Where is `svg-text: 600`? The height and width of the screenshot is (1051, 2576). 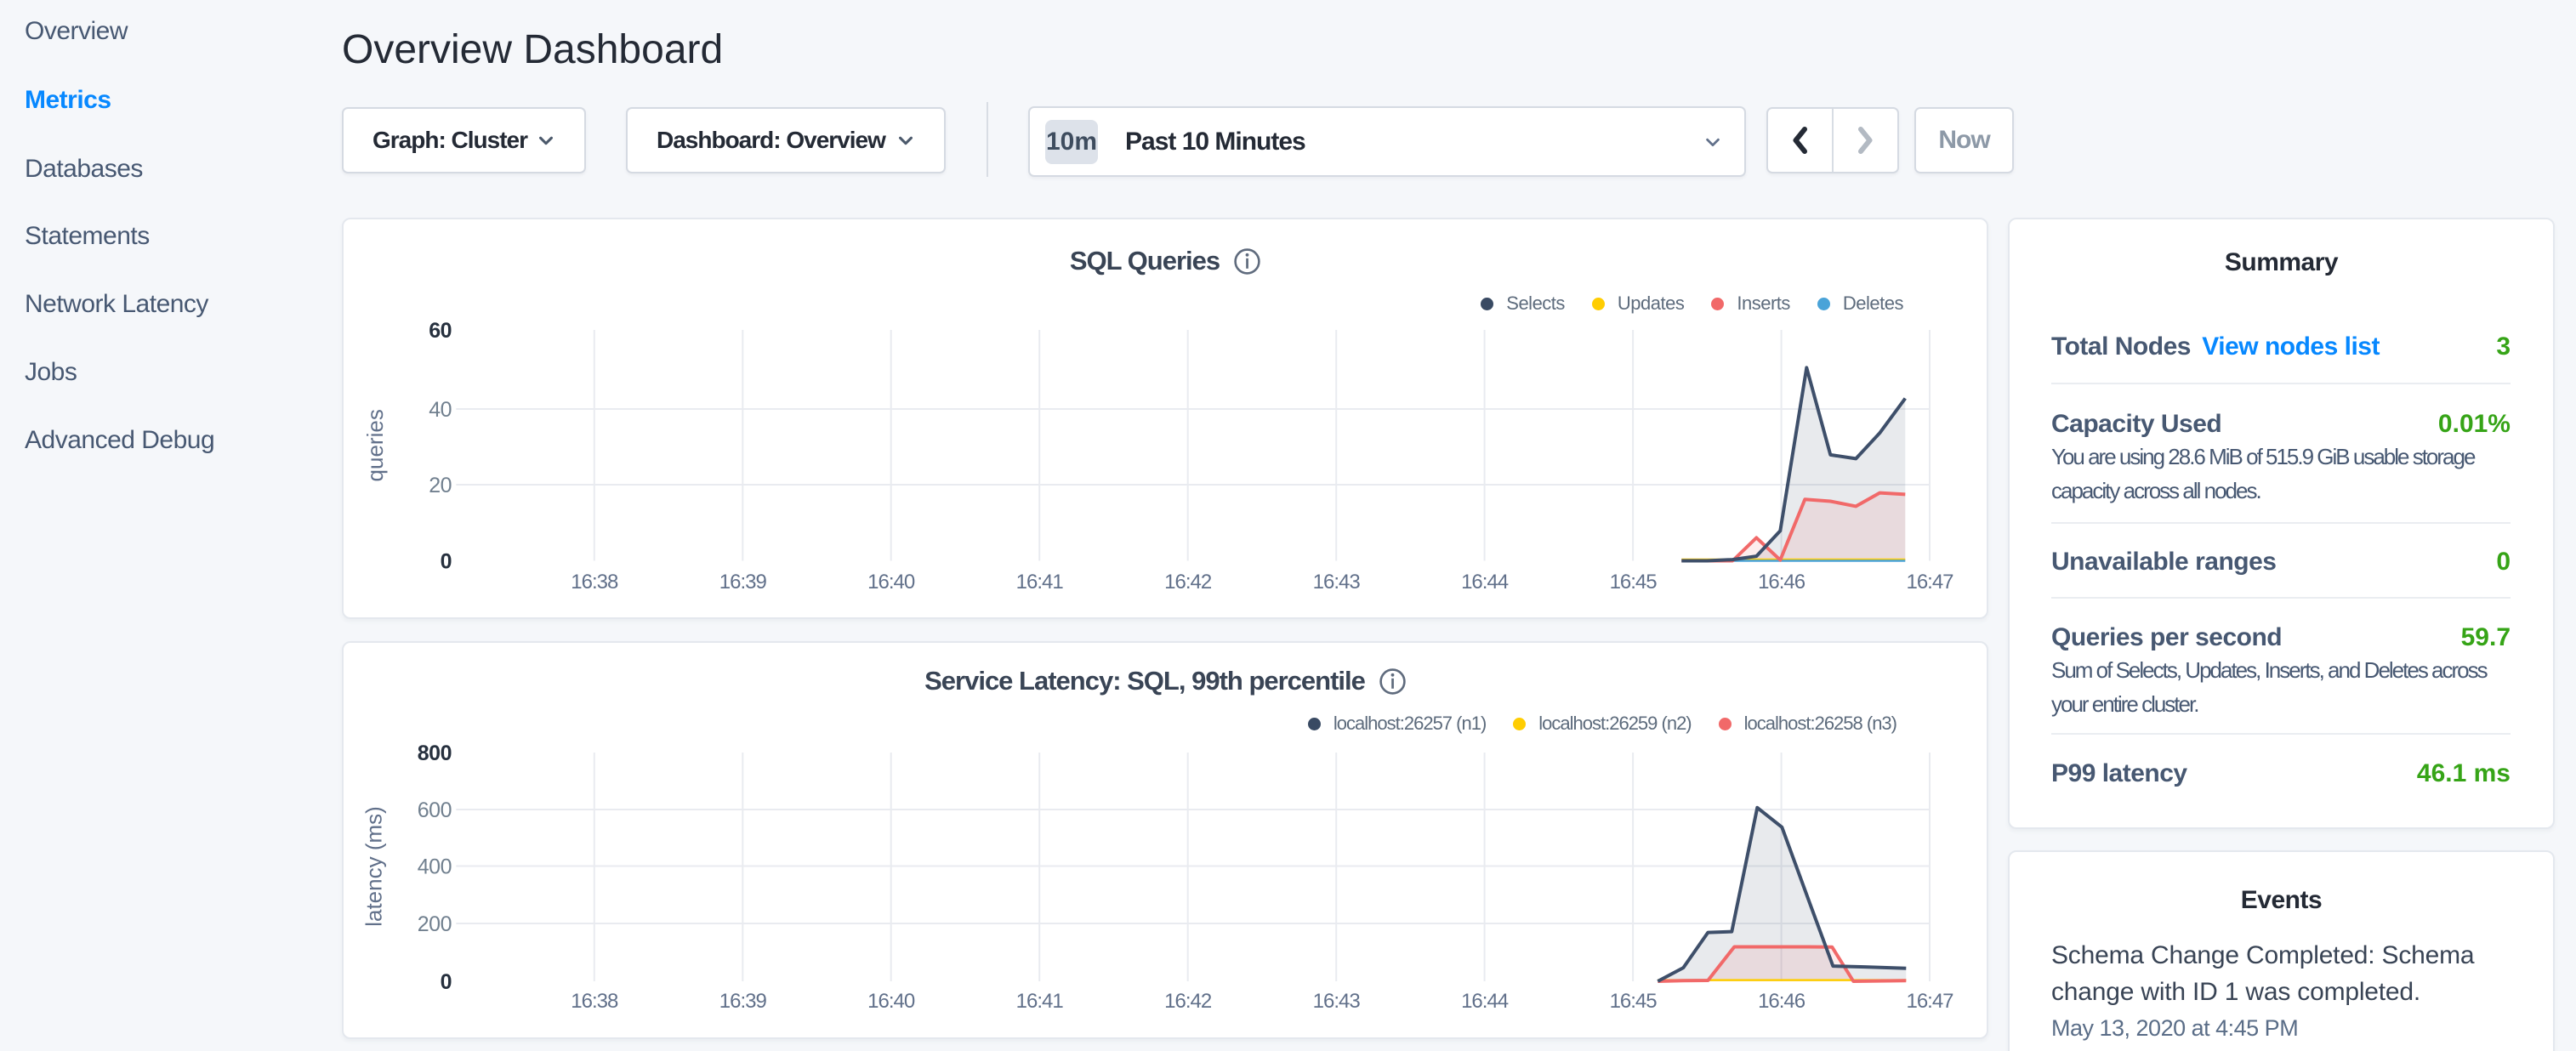 svg-text: 600 is located at coordinates (435, 810).